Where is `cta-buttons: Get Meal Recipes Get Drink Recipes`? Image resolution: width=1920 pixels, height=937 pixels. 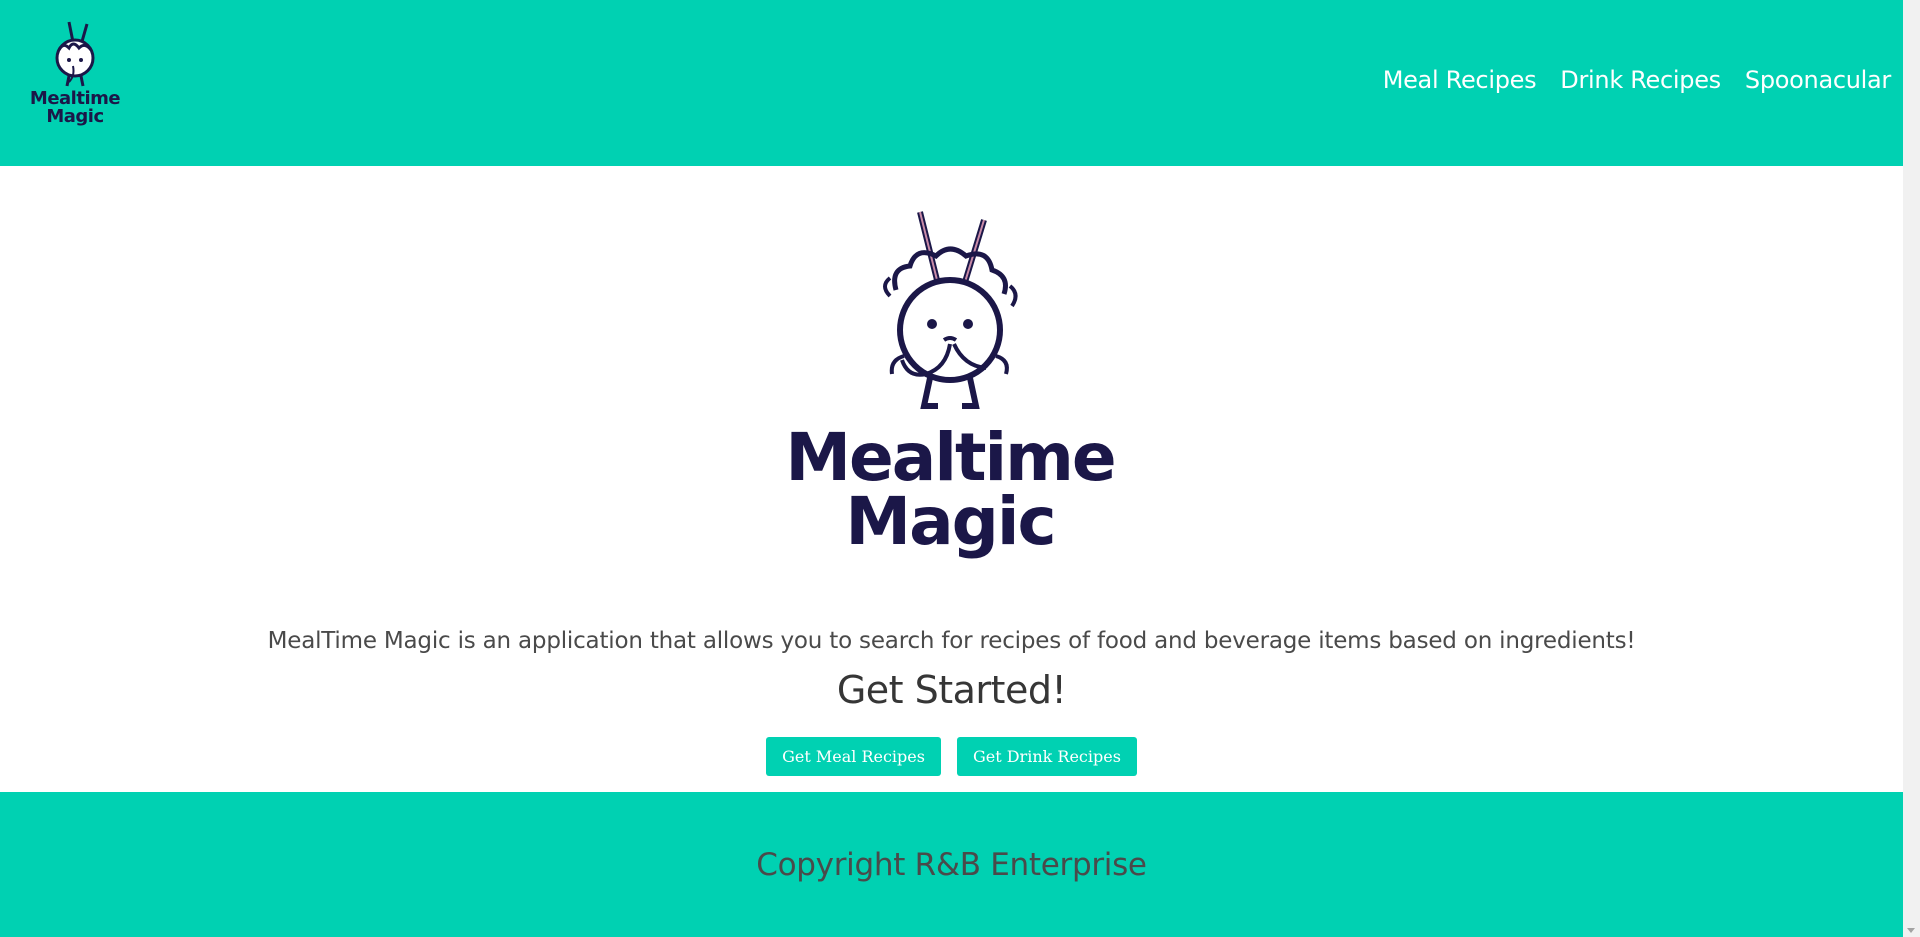 cta-buttons: Get Meal Recipes Get Drink Recipes is located at coordinates (951, 756).